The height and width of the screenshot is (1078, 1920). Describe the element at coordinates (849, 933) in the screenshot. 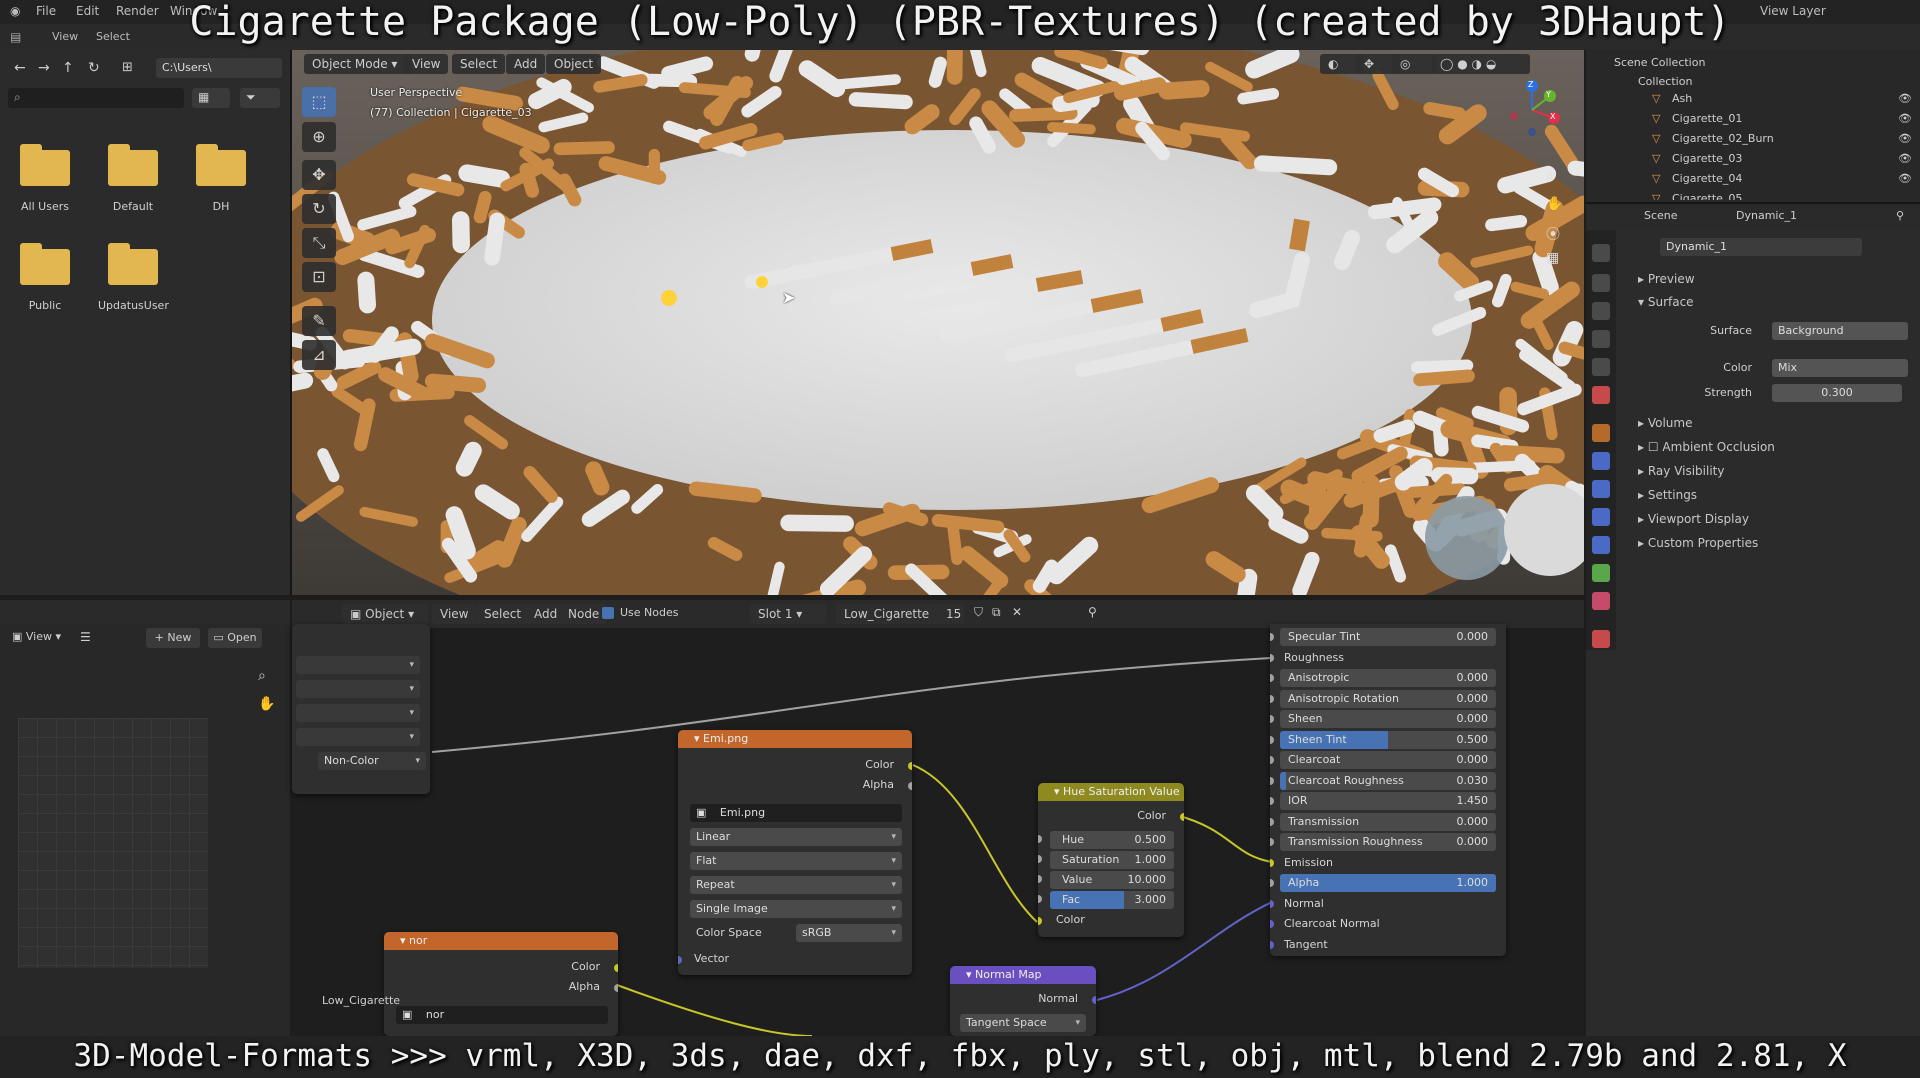

I see `colorspace-dropdown: sRGB ▾` at that location.